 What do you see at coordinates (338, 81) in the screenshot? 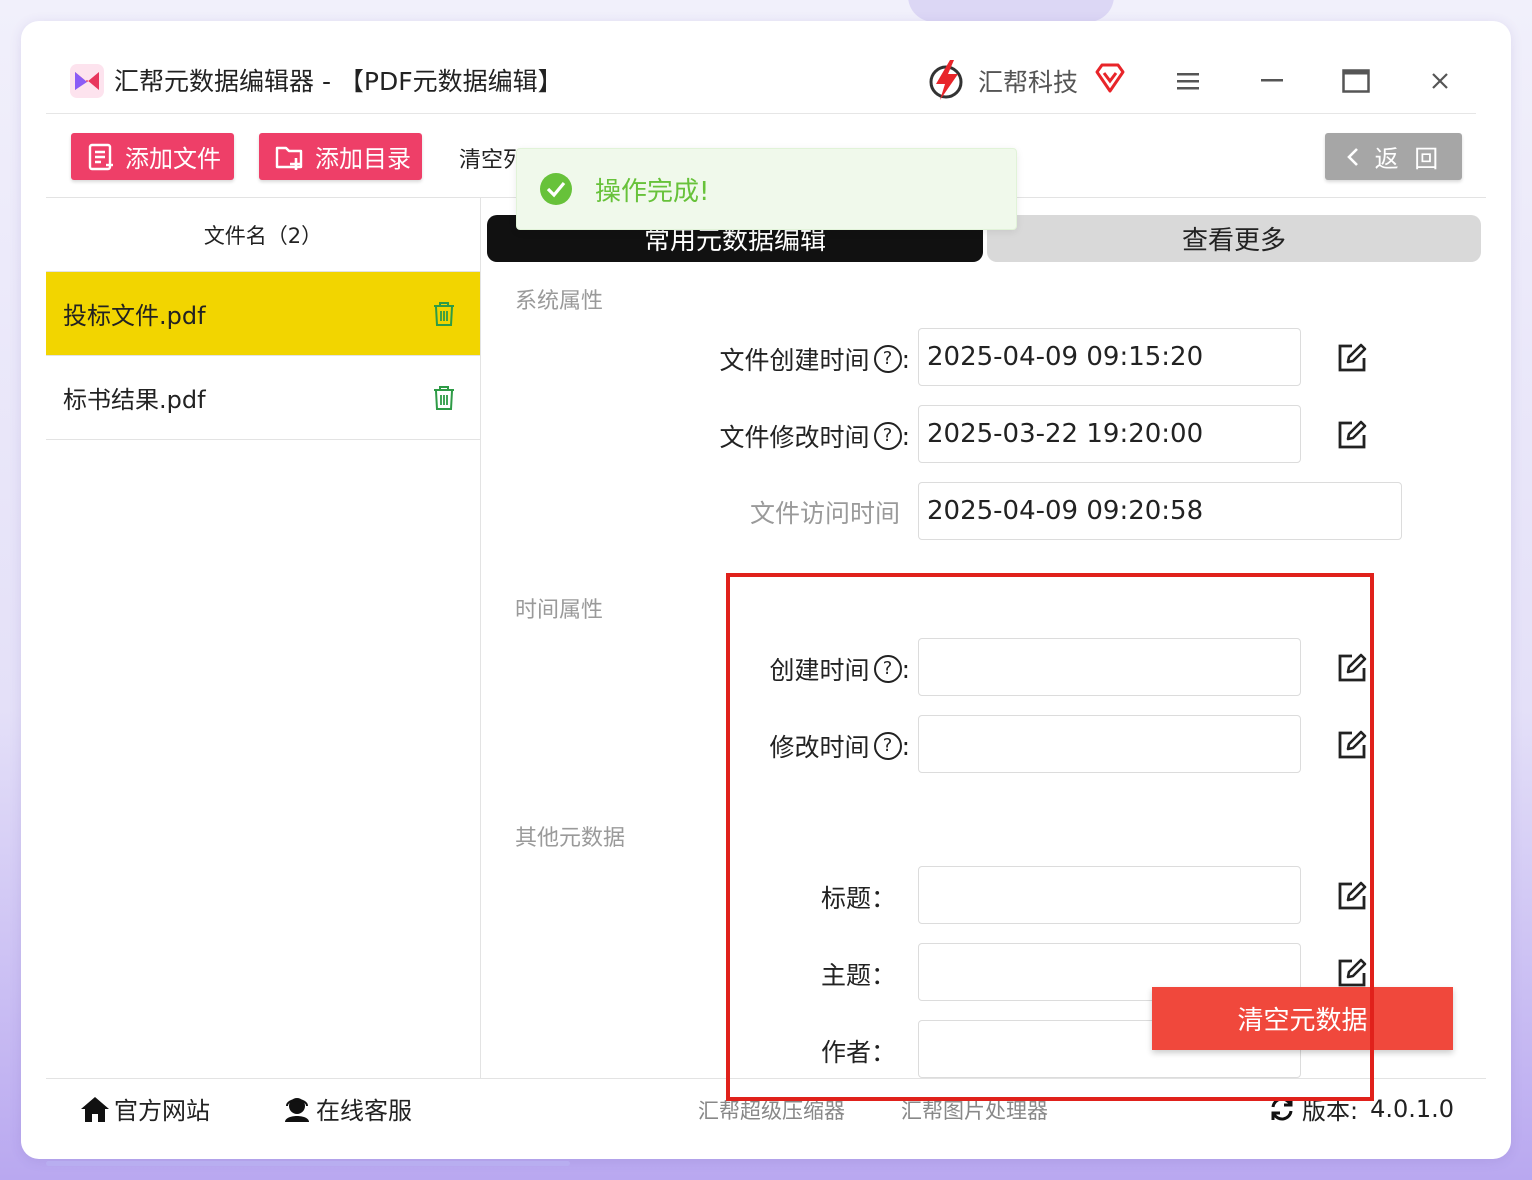
I see `app-title: 汇帮元数据编辑器 - 【PDF元数据编辑】` at bounding box center [338, 81].